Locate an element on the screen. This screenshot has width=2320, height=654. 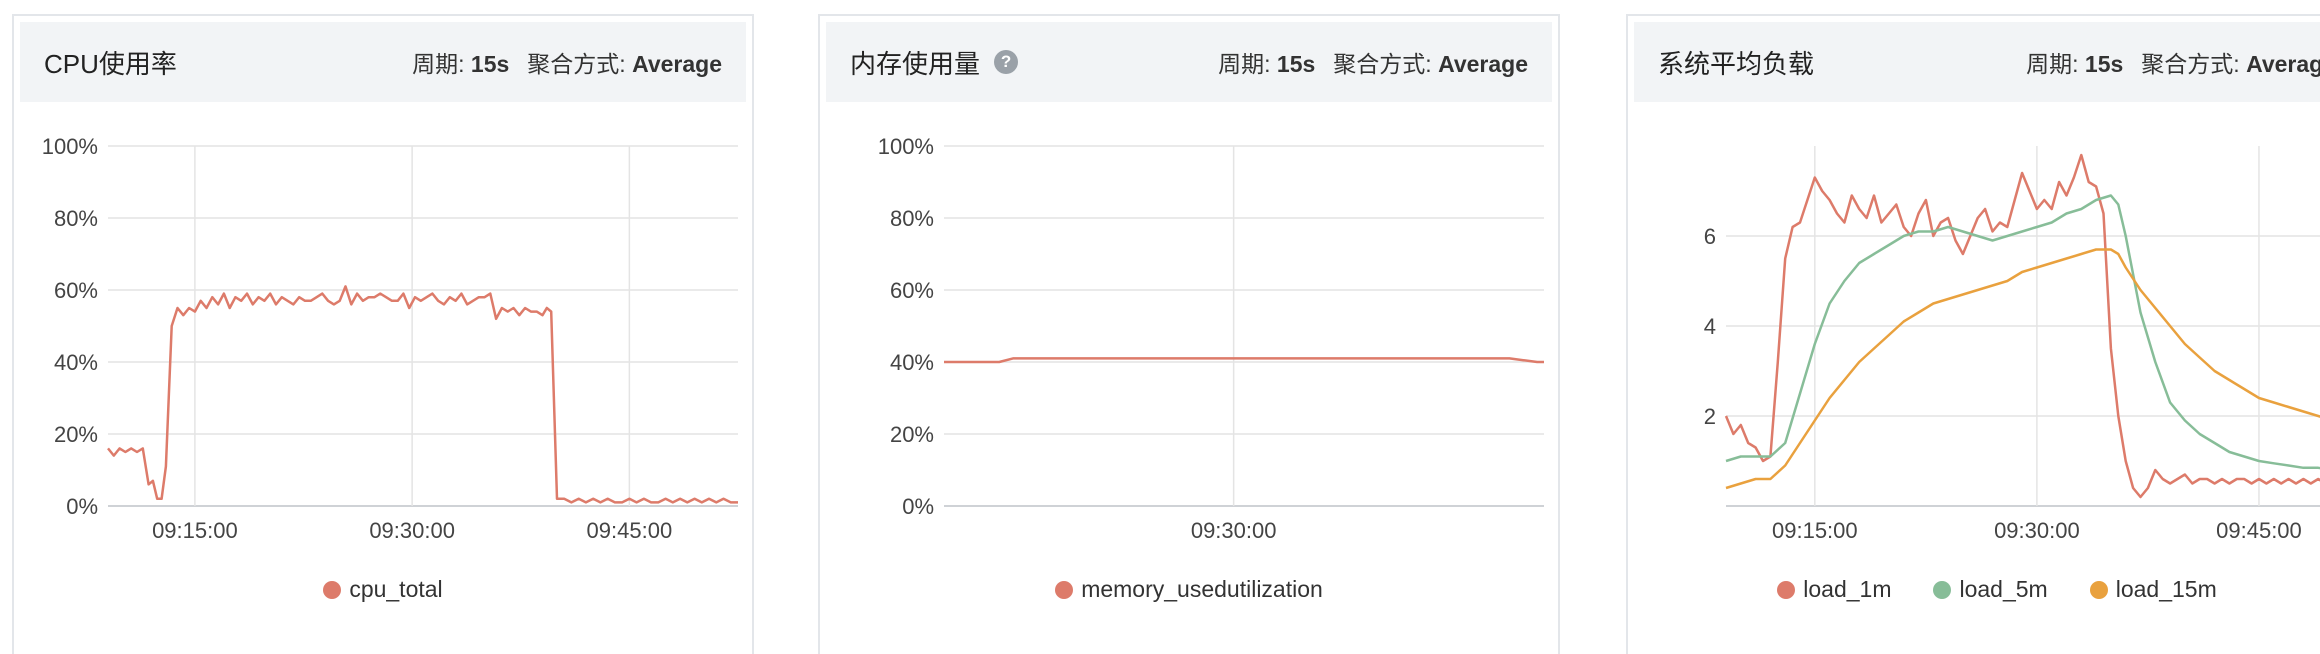
legend-label: load_5m is located at coordinates (2003, 589).